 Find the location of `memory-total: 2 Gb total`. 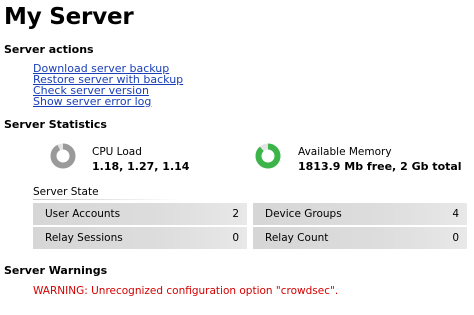

memory-total: 2 Gb total is located at coordinates (431, 166).